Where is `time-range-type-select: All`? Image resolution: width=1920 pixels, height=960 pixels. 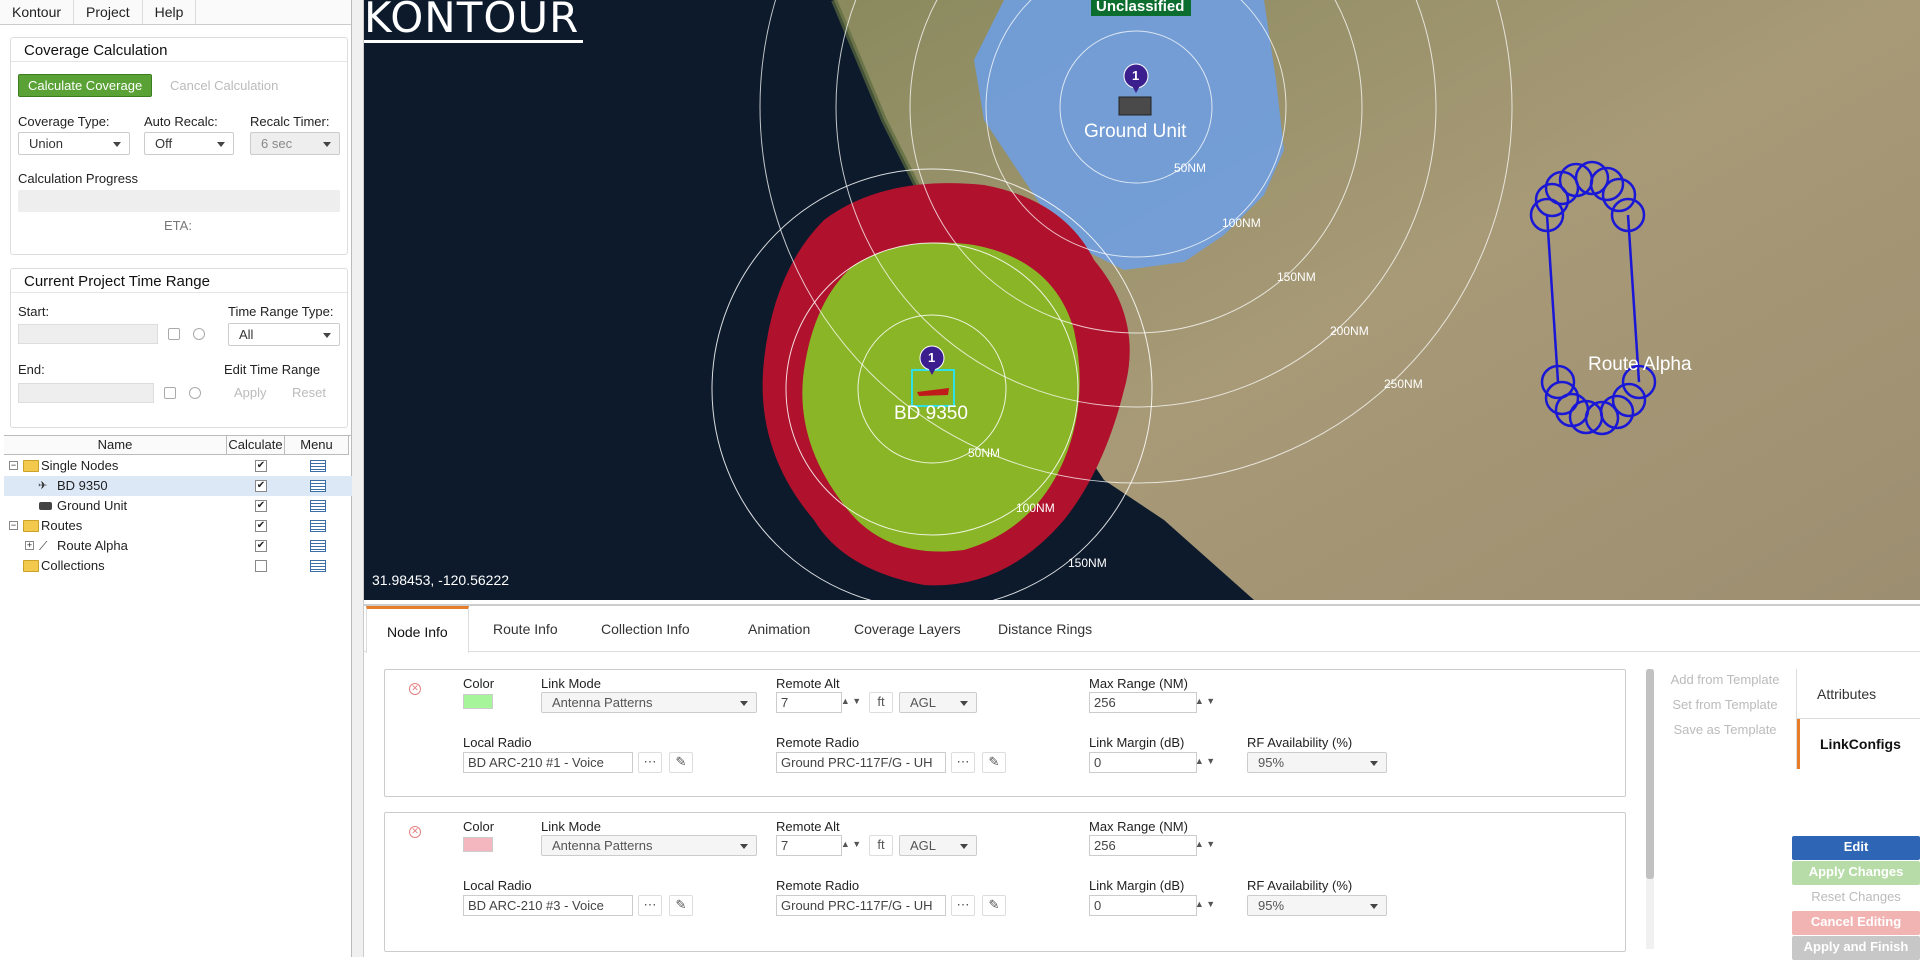 time-range-type-select: All is located at coordinates (284, 334).